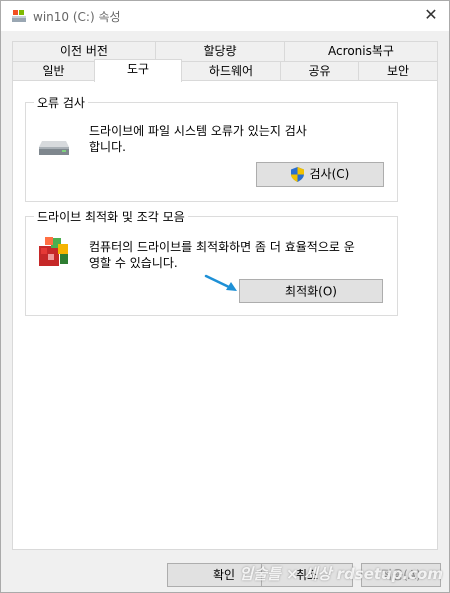  Describe the element at coordinates (111, 216) in the screenshot. I see `optimize-title: 드라이브 최적화 및 조각 모음` at that location.